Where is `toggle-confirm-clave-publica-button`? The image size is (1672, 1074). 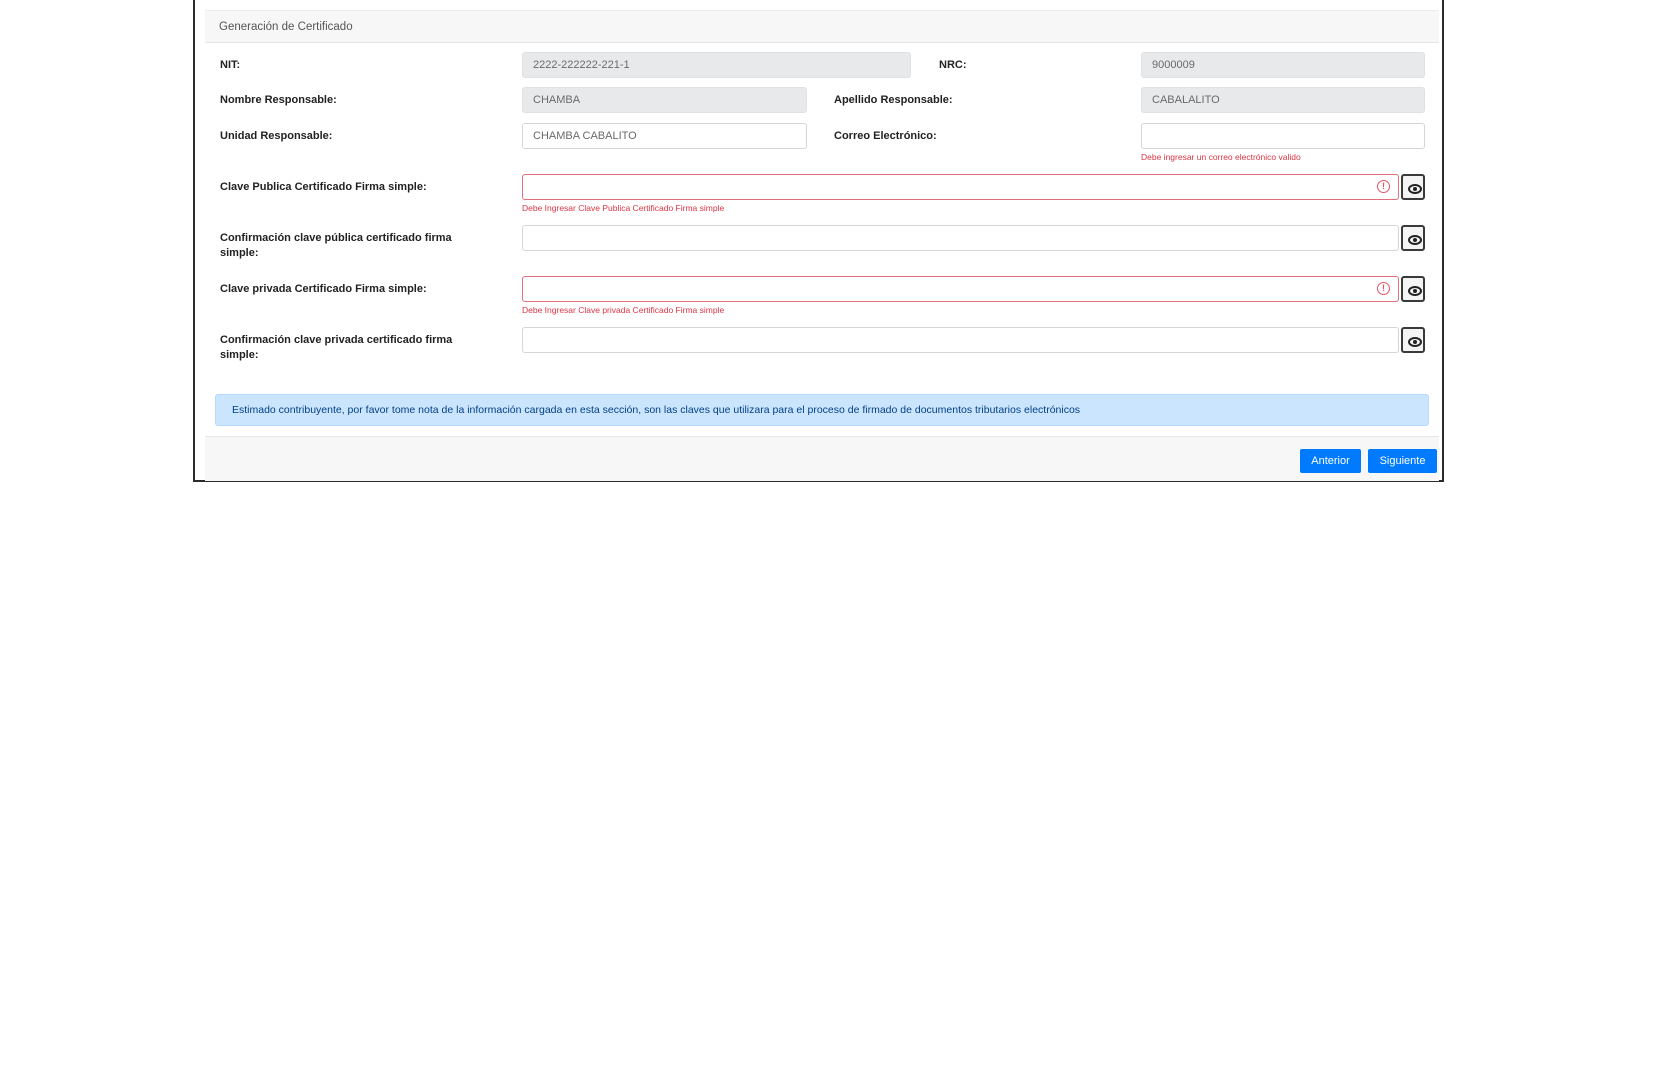 toggle-confirm-clave-publica-button is located at coordinates (1413, 238).